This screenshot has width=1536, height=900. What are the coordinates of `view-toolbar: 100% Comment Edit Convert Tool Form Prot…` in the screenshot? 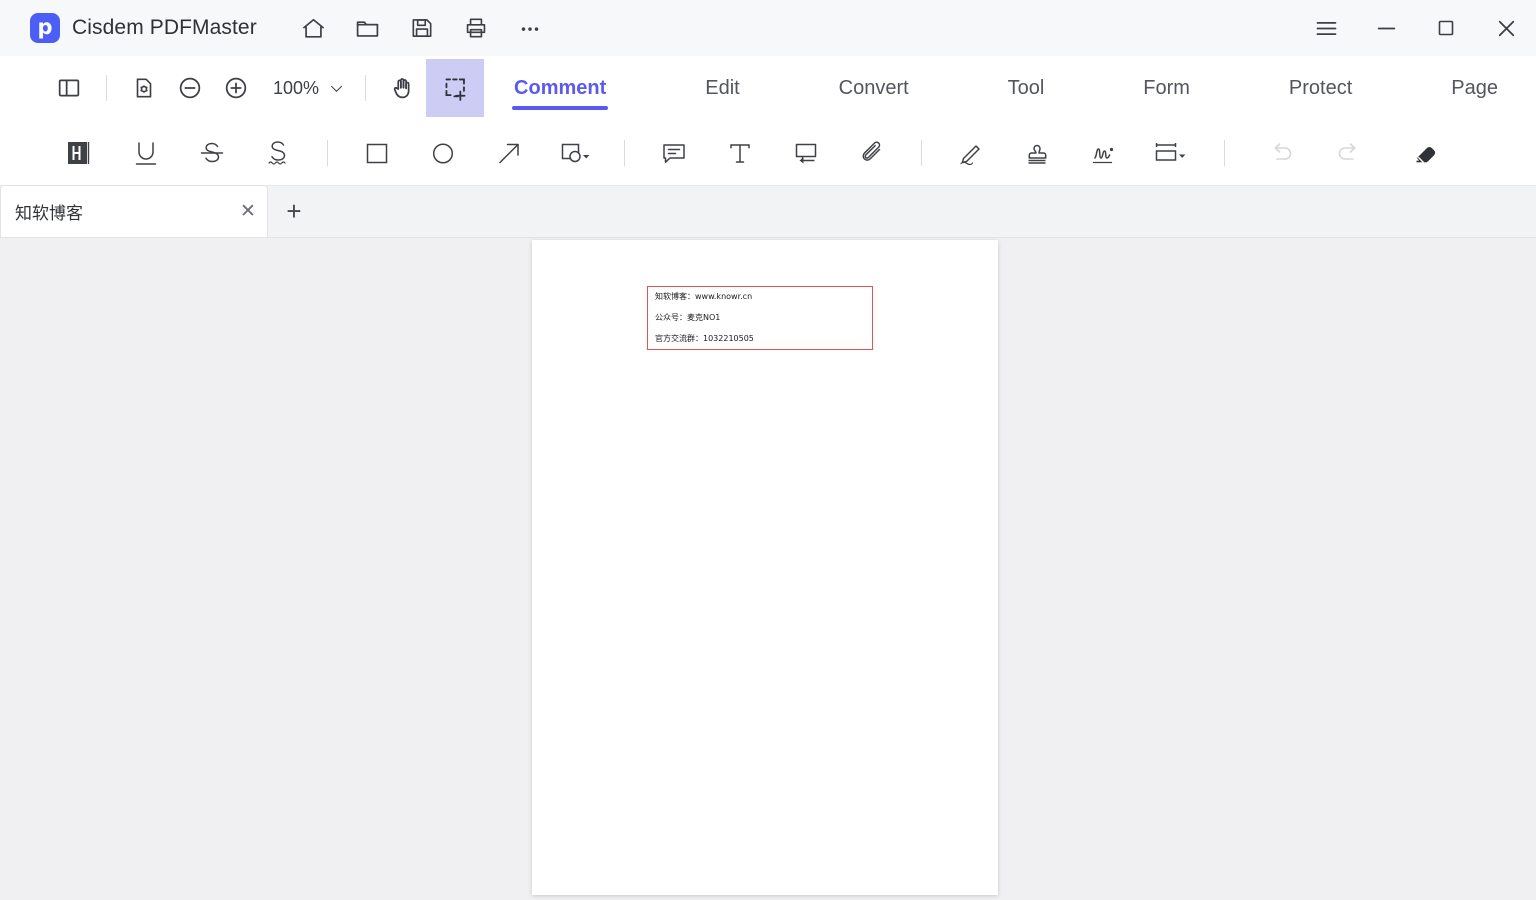 It's located at (768, 88).